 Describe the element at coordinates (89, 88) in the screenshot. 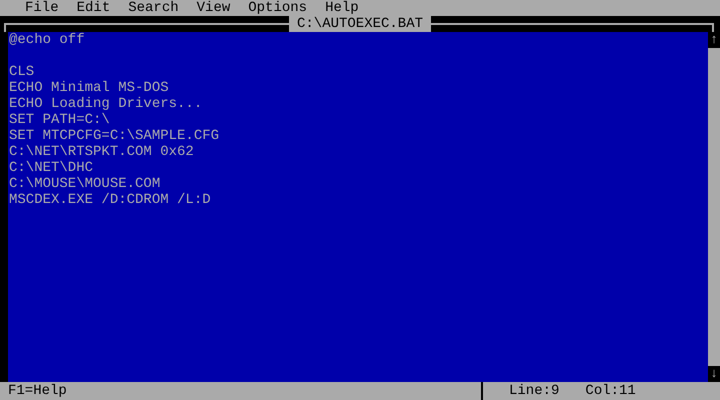

I see `code-line: ECHO Minimal MS-DOS` at that location.